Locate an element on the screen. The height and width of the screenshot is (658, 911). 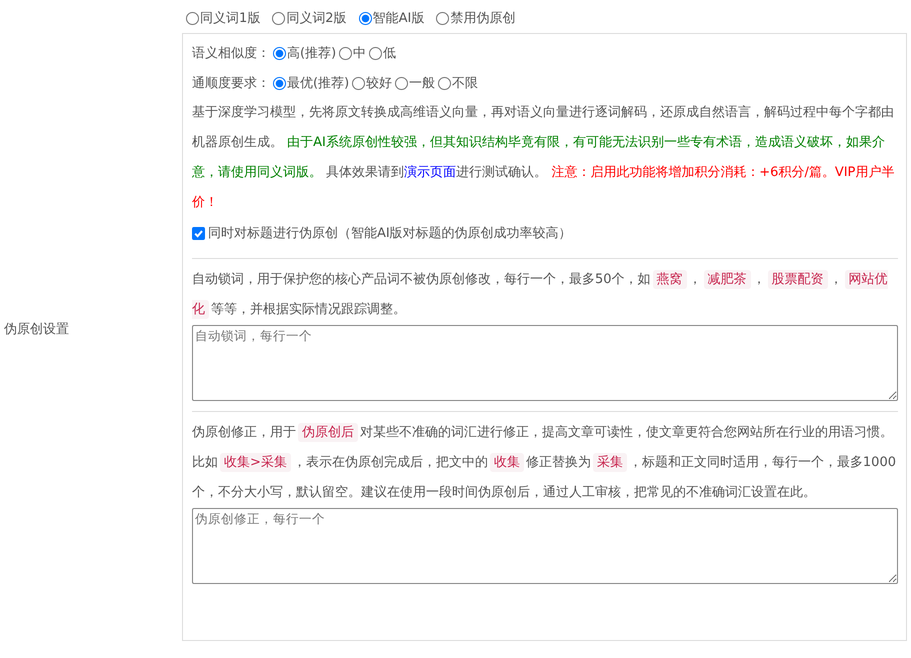
option-label: 最优(推荐) is located at coordinates (318, 83).